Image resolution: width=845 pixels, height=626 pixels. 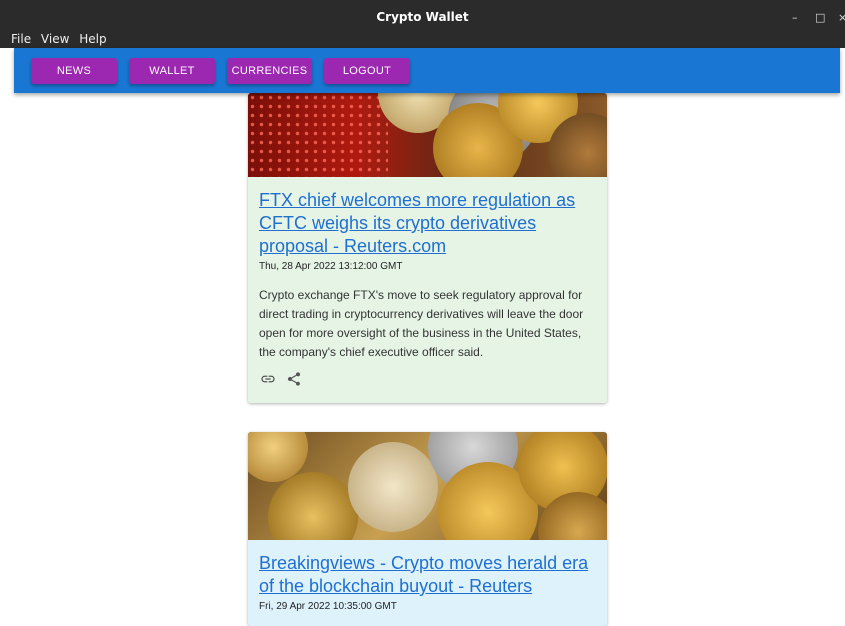 I want to click on menu-bar: File View Help, so click(x=62, y=39).